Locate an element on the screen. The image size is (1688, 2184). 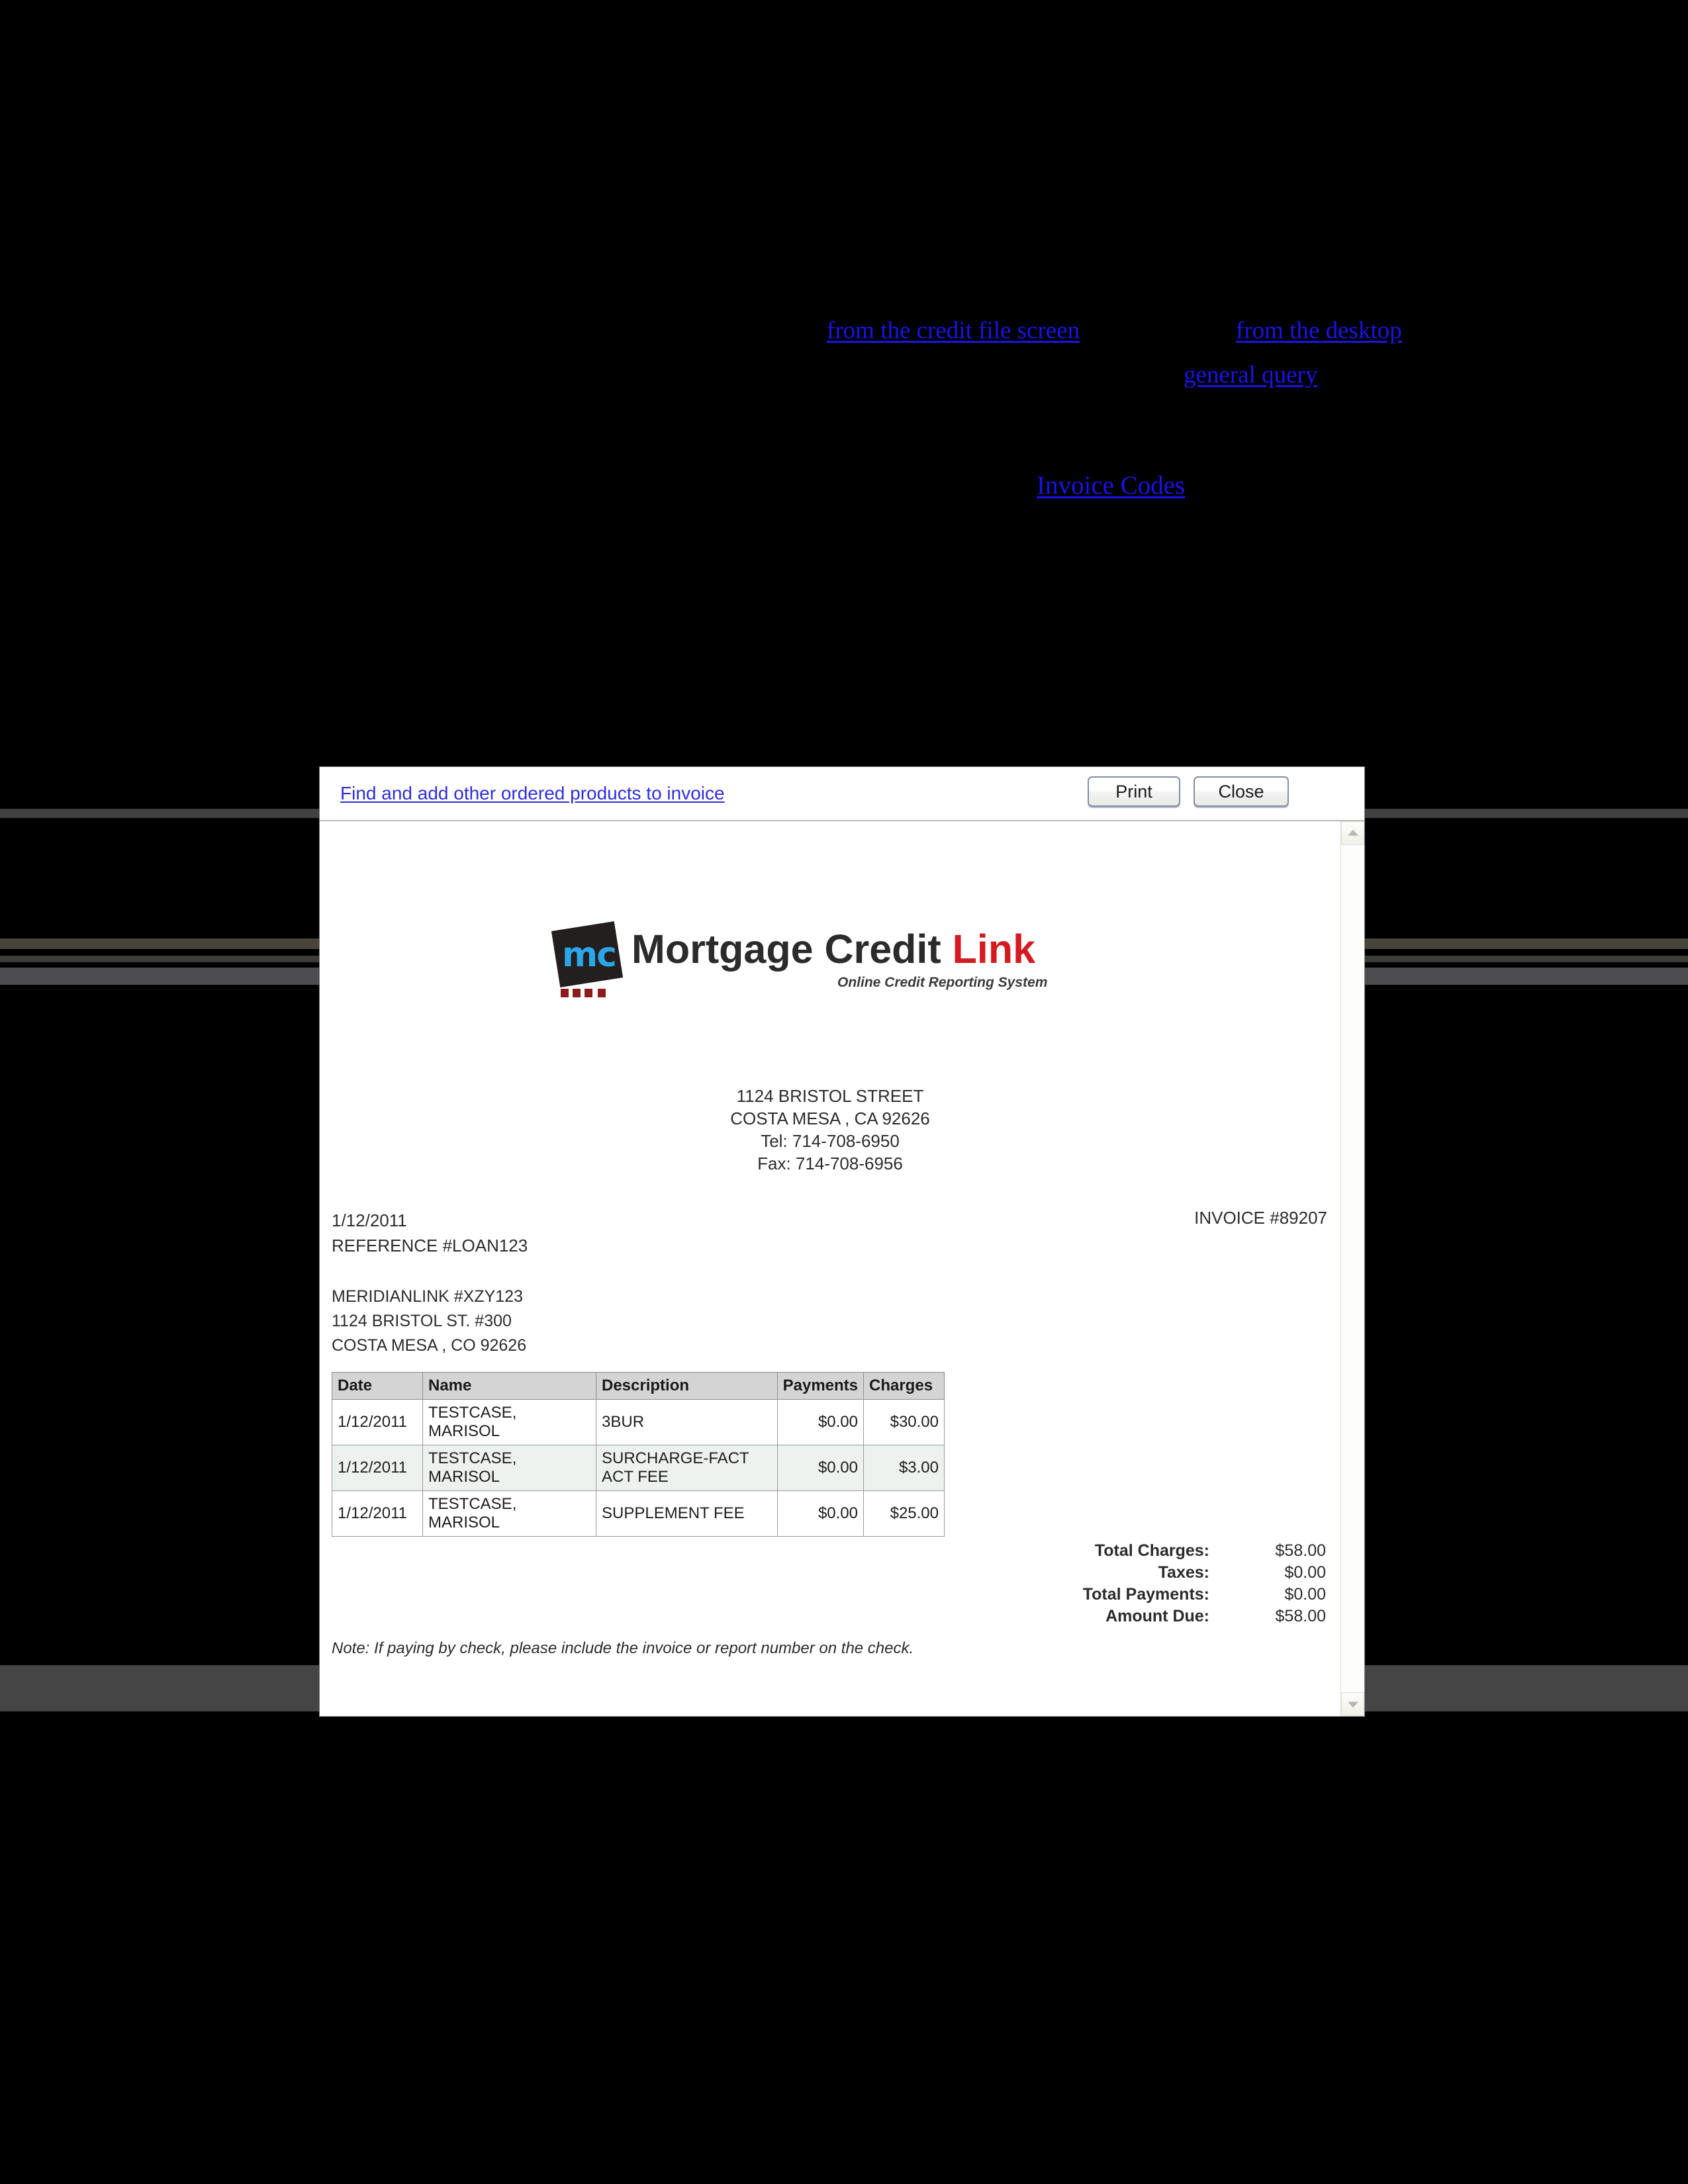
table-header-row: Date Name Description Payments Charges is located at coordinates (638, 1386).